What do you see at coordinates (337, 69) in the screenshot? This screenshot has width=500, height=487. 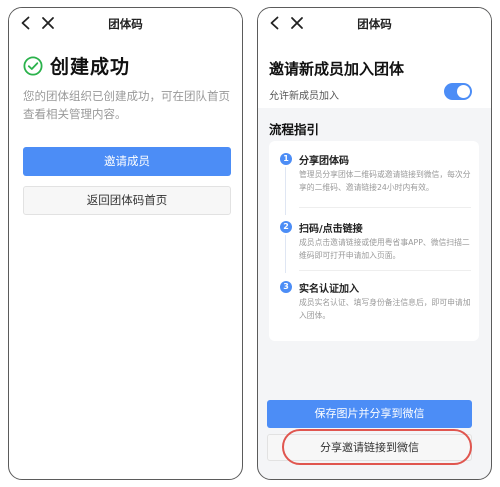 I see `invite-heading: 邀请新成员加入团体` at bounding box center [337, 69].